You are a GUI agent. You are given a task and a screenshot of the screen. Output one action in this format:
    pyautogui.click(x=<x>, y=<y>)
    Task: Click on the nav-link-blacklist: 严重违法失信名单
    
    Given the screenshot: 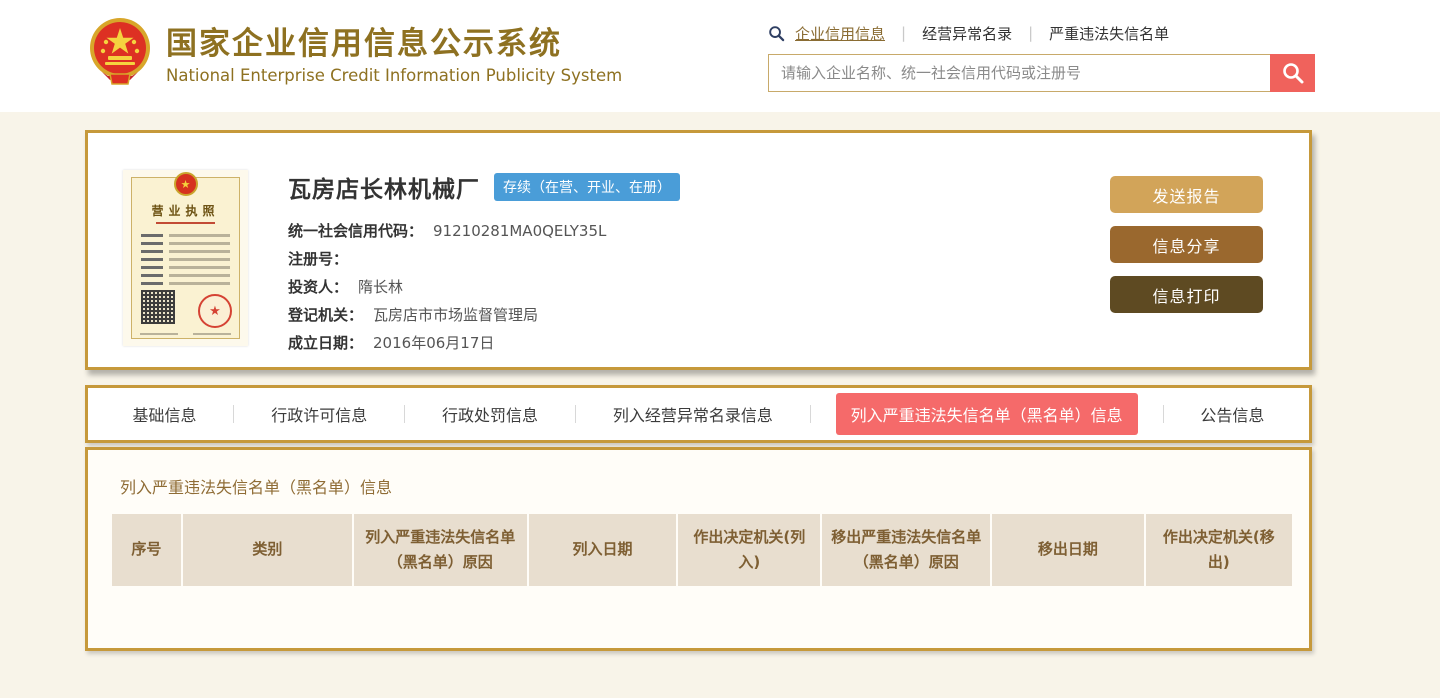 What is the action you would take?
    pyautogui.click(x=1109, y=33)
    